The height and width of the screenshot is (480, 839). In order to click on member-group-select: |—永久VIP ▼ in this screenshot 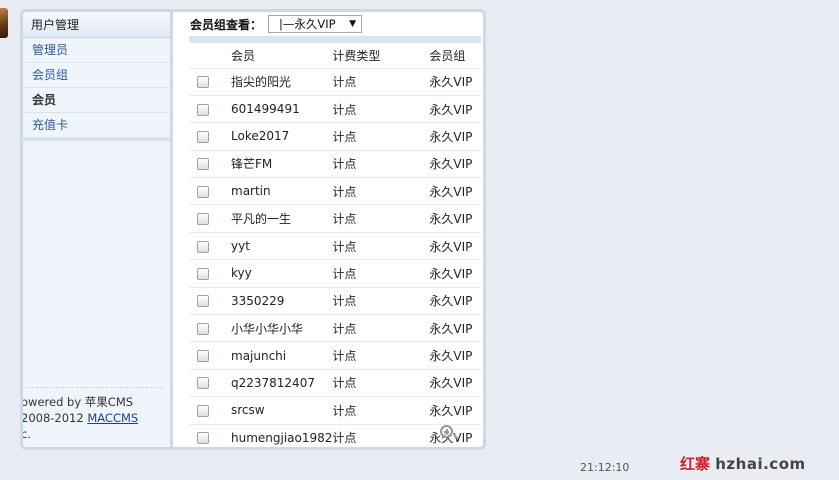, I will do `click(315, 24)`.